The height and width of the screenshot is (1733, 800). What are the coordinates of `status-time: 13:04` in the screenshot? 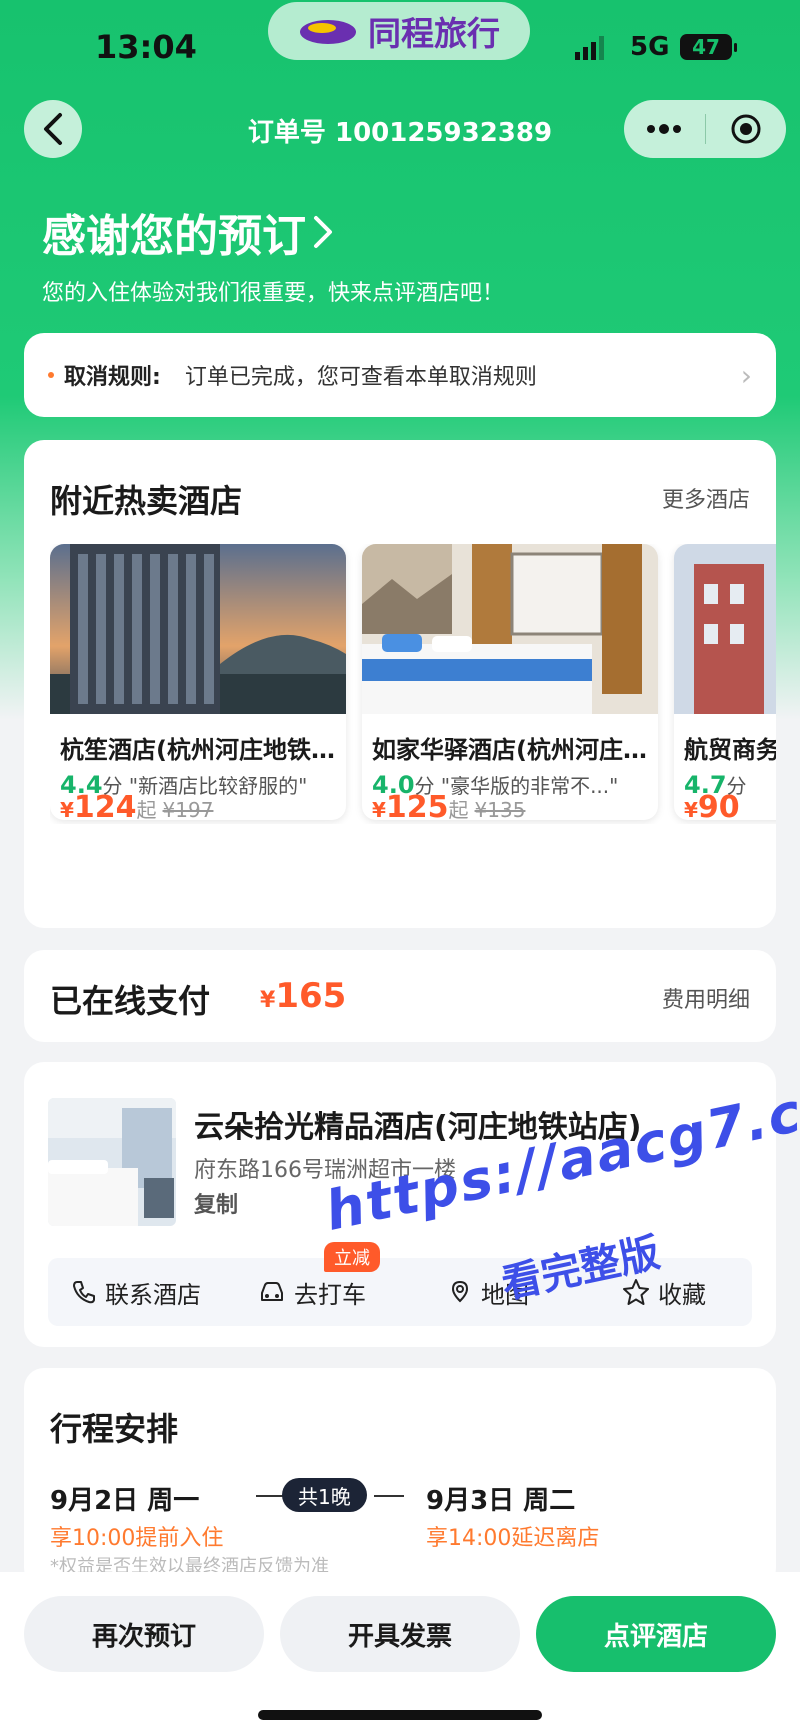 It's located at (146, 47).